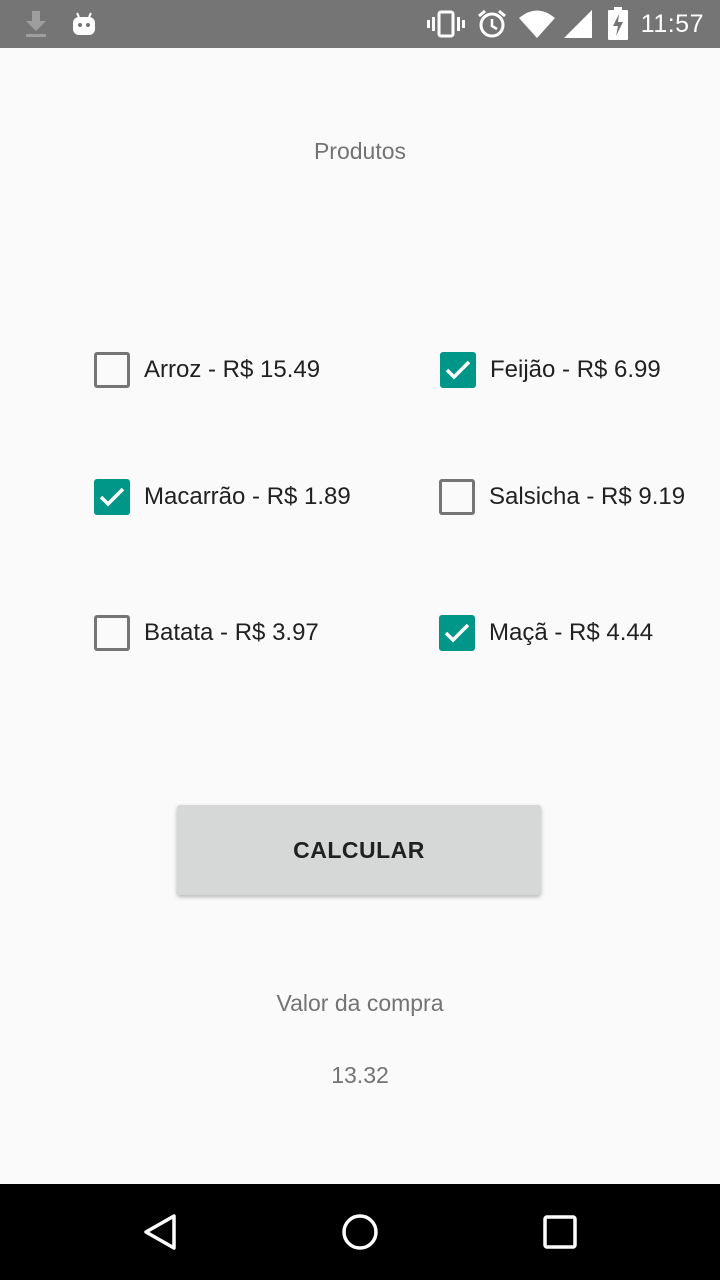 This screenshot has width=720, height=1280. What do you see at coordinates (571, 632) in the screenshot?
I see `checkbox-label: Maçã - R$ 4.44` at bounding box center [571, 632].